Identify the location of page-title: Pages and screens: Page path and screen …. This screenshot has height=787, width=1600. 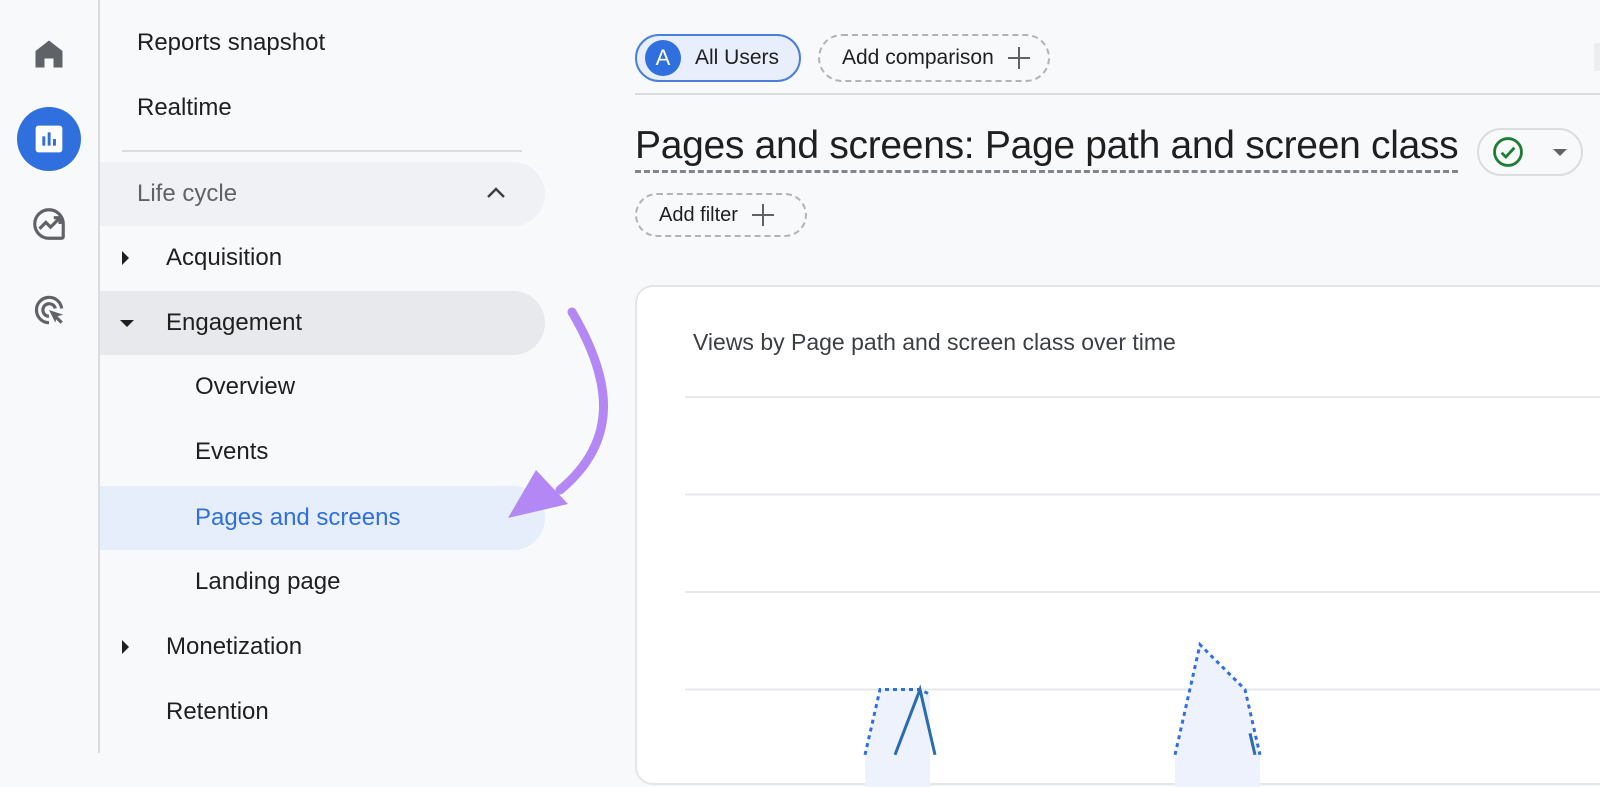
(1046, 147).